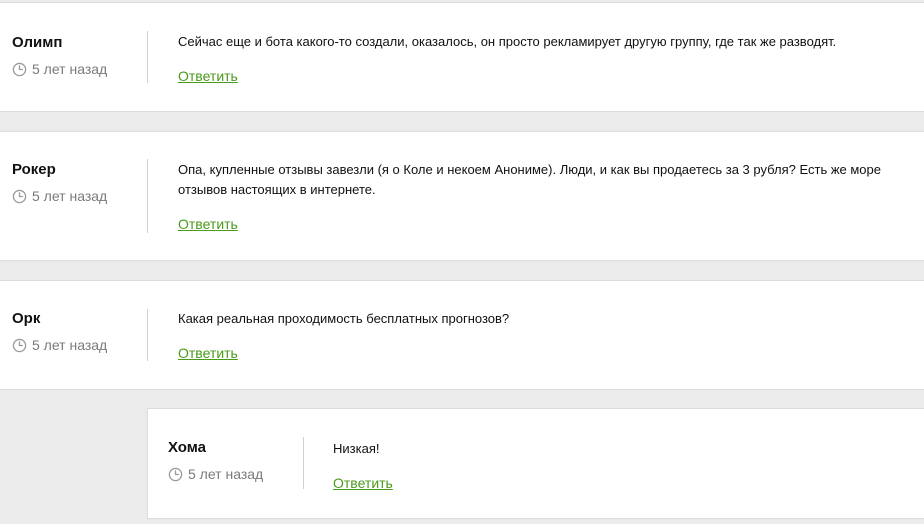 The height and width of the screenshot is (524, 924). I want to click on comment-author: Хома, so click(187, 447).